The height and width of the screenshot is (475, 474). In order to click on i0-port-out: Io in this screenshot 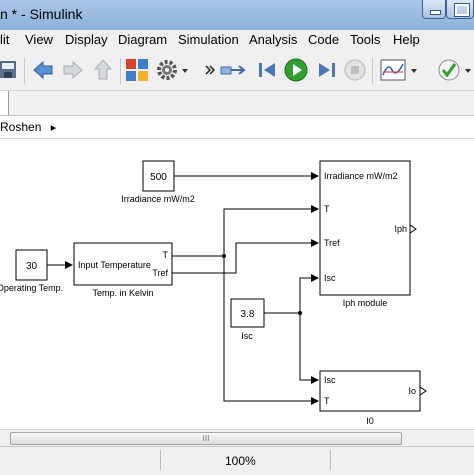, I will do `click(412, 391)`.